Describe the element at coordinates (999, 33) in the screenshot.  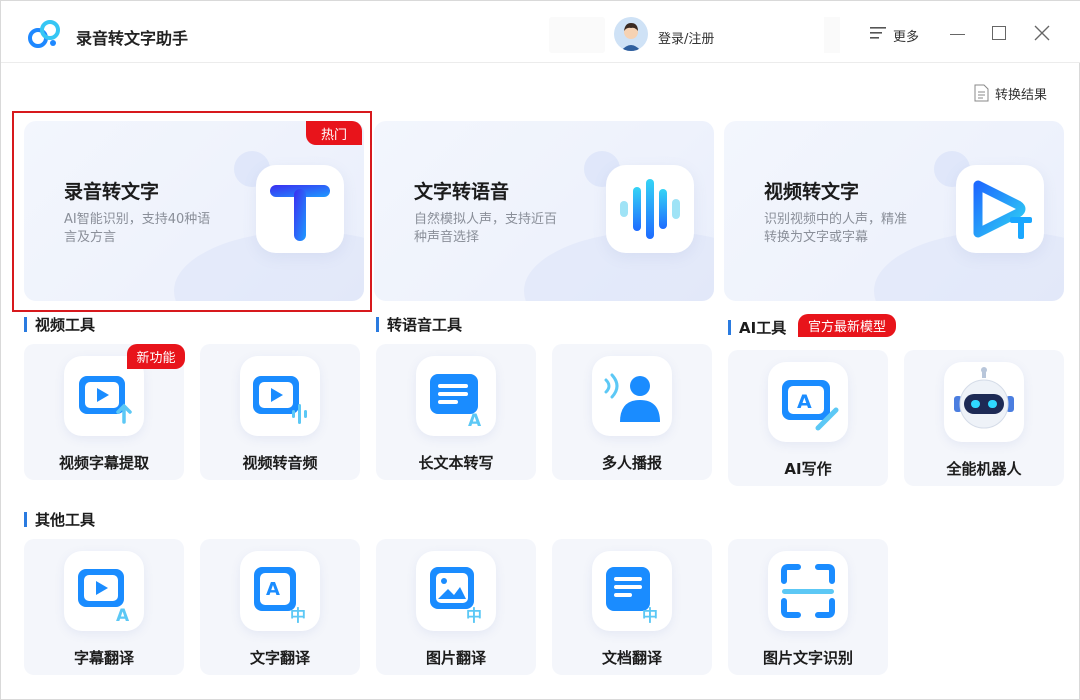
I see `maximize-icon` at that location.